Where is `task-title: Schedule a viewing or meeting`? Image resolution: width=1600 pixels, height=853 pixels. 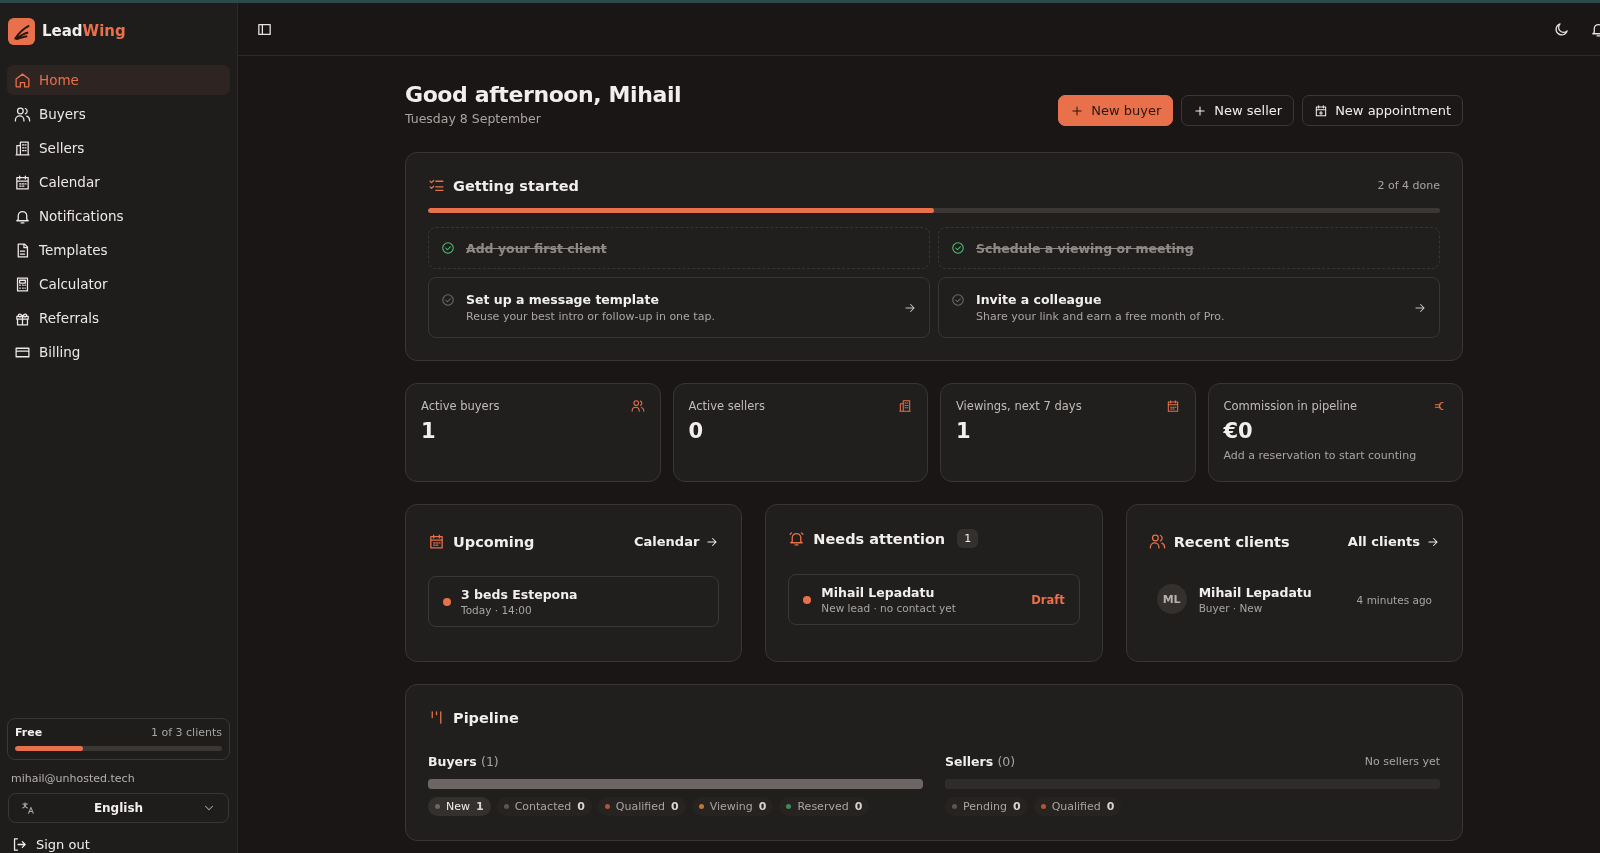 task-title: Schedule a viewing or meeting is located at coordinates (1085, 248).